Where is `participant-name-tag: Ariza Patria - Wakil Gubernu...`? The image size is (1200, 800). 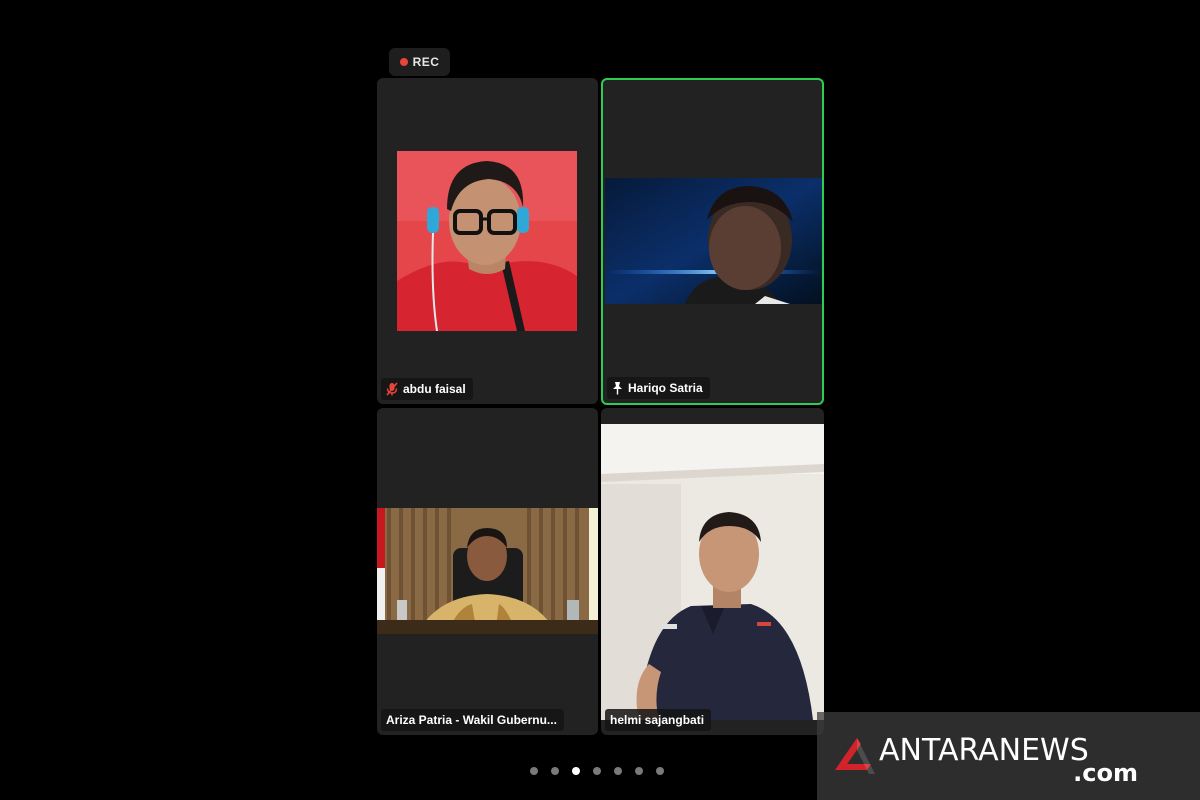 participant-name-tag: Ariza Patria - Wakil Gubernu... is located at coordinates (472, 720).